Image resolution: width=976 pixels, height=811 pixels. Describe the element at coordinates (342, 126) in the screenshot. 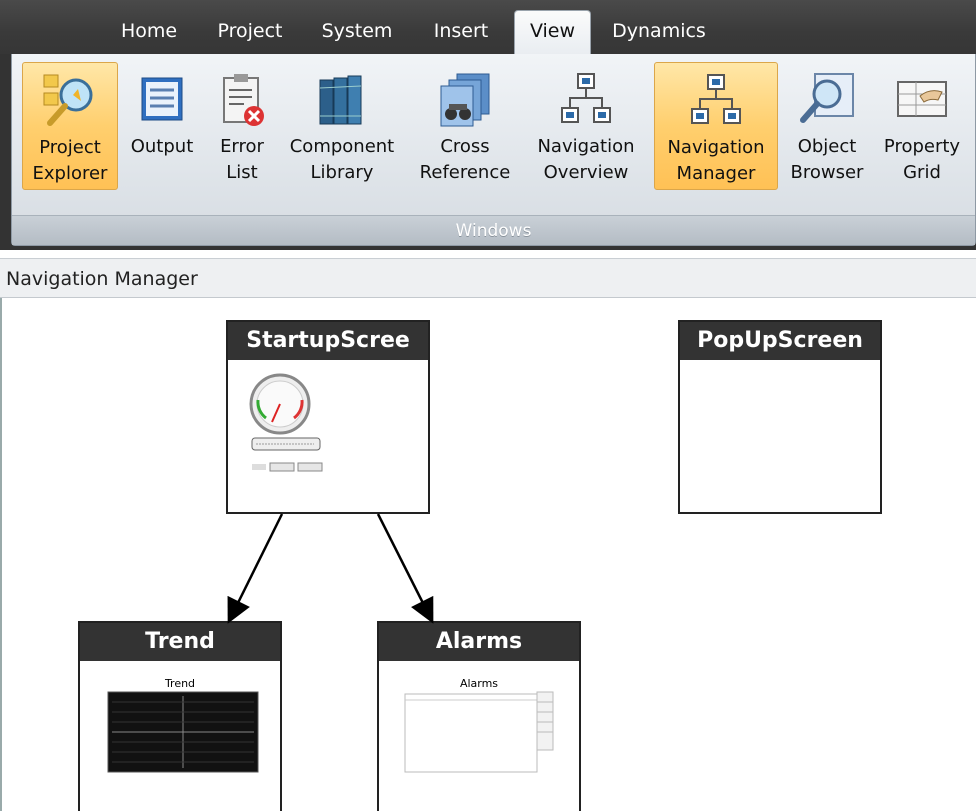

I see `component-library-button: Component Library` at that location.